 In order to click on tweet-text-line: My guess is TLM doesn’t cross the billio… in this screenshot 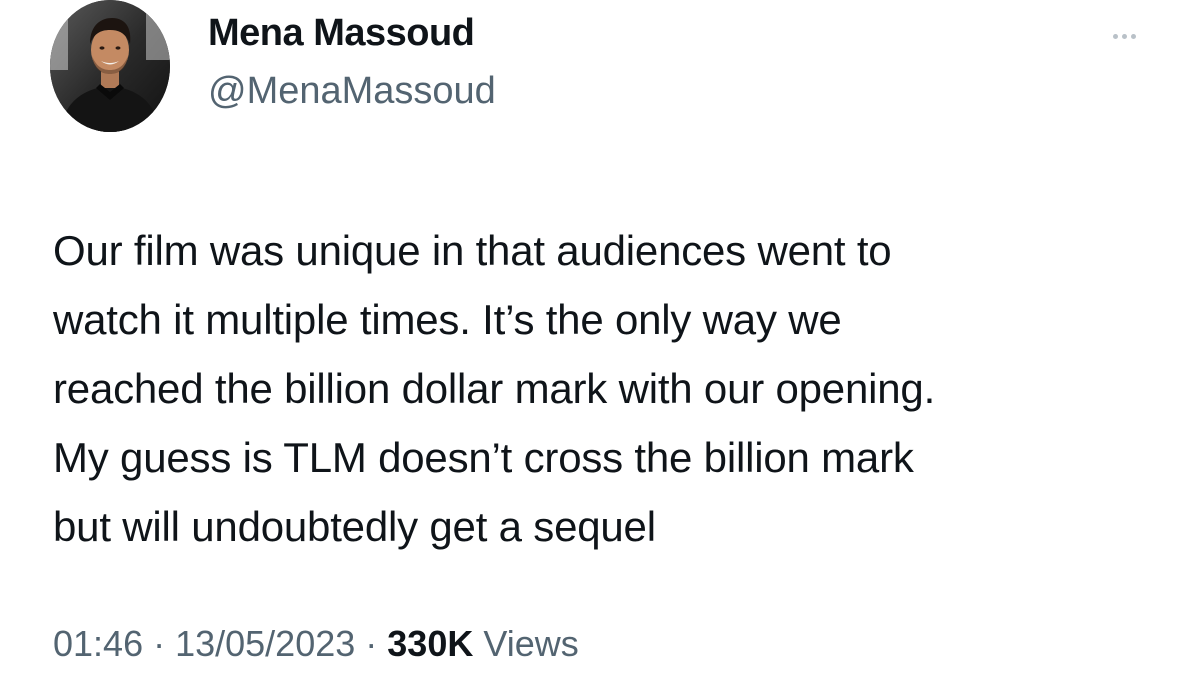, I will do `click(483, 457)`.